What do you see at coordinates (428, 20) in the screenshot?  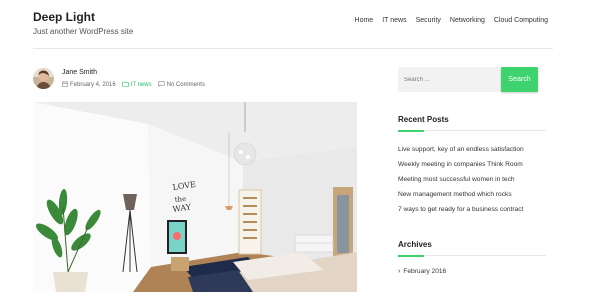 I see `nav-item-security: Security` at bounding box center [428, 20].